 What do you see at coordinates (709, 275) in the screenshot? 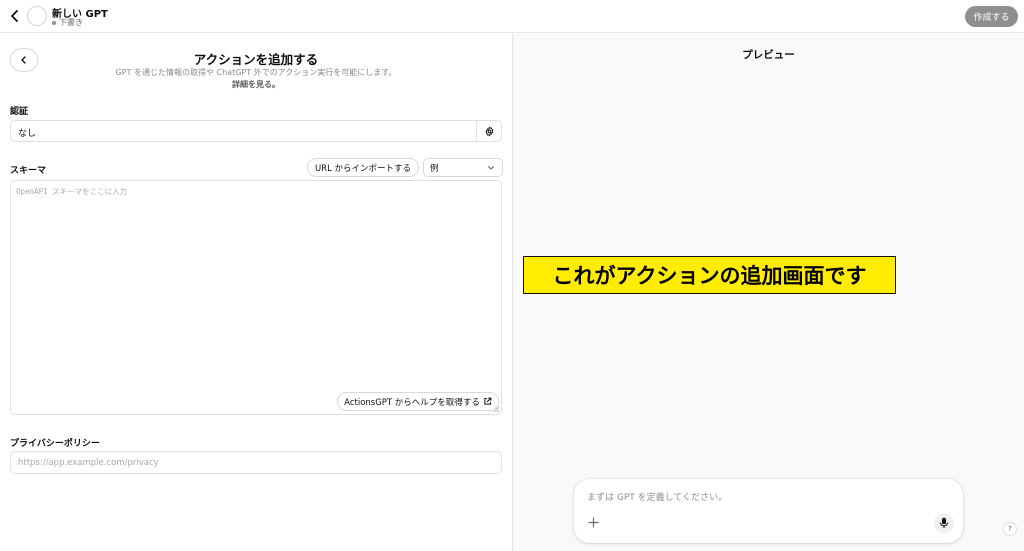
I see `annotation-callout: これがアクションの追加画面です` at bounding box center [709, 275].